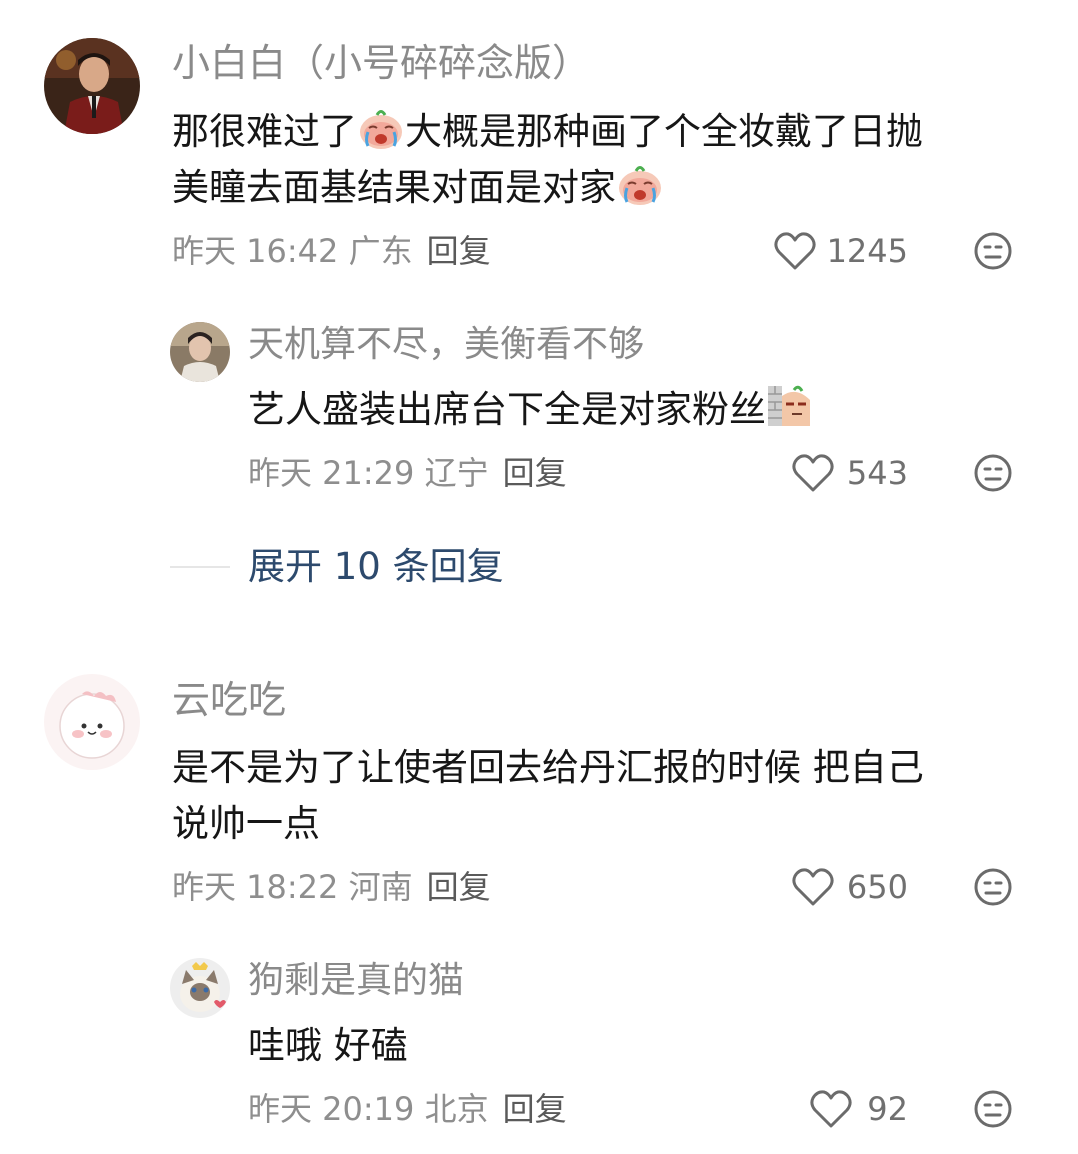 This screenshot has width=1078, height=1154. Describe the element at coordinates (368, 1109) in the screenshot. I see `timestamp-location: 昨天 20:19 北京` at that location.